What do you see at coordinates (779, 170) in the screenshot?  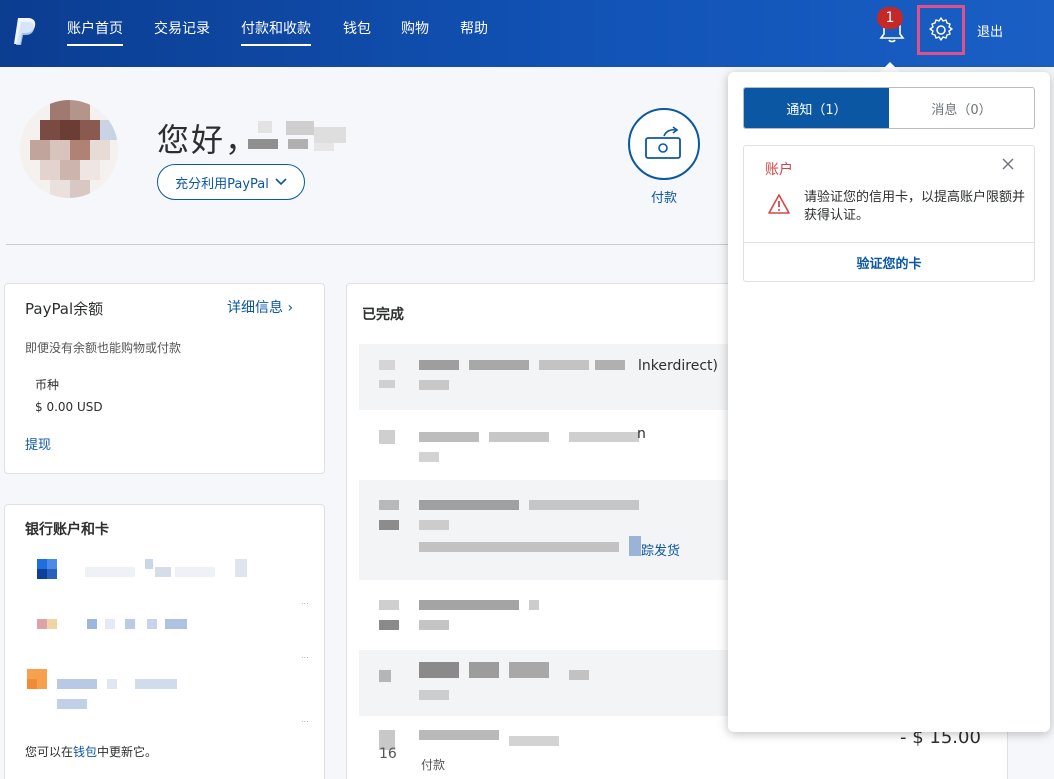 I see `notification-heading: 账户` at bounding box center [779, 170].